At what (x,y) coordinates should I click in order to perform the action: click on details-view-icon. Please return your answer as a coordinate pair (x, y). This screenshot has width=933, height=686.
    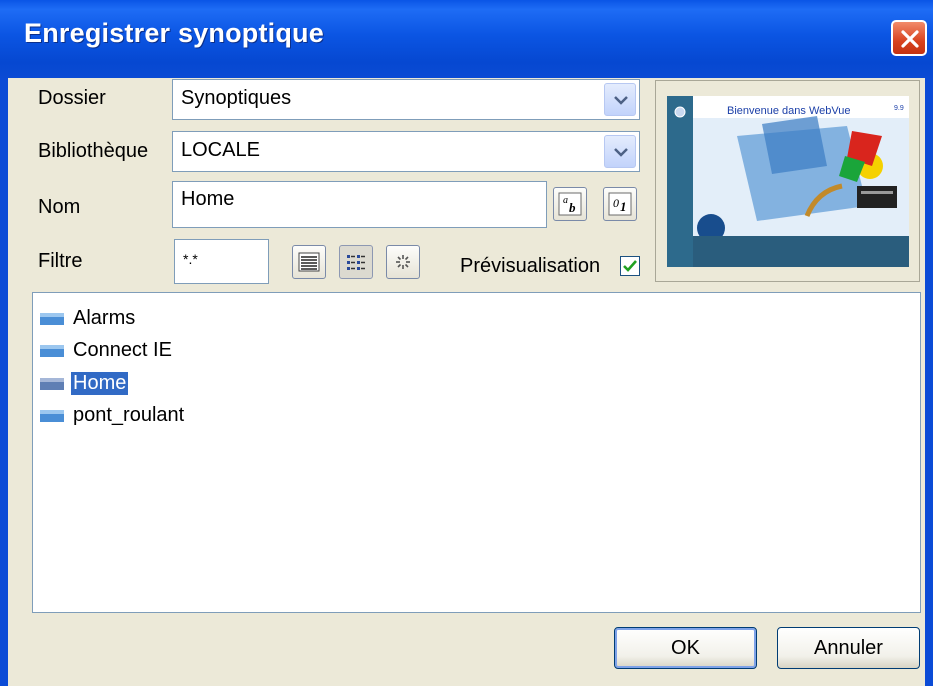
    Looking at the image, I should click on (309, 262).